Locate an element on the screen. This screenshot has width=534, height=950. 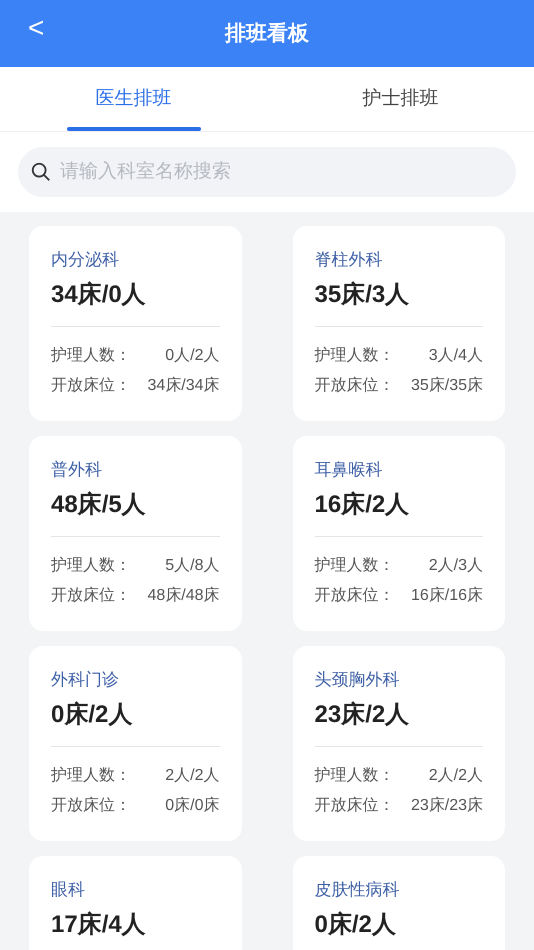
stat-value: 23床/23床 is located at coordinates (446, 806).